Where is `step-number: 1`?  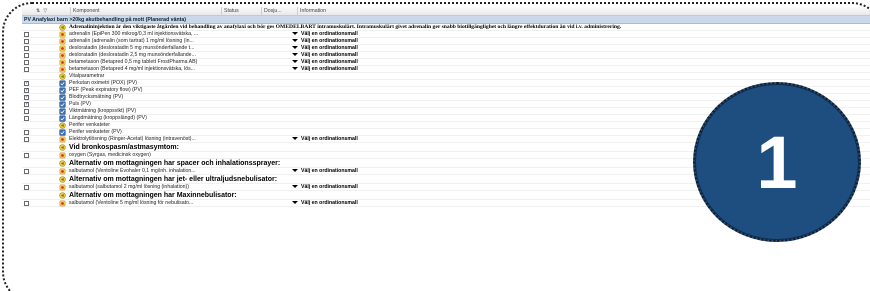
step-number: 1 is located at coordinates (777, 162).